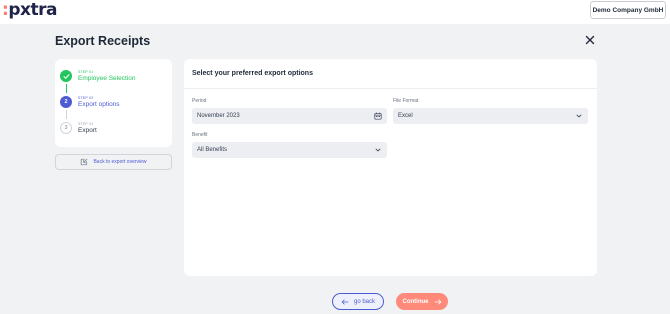  What do you see at coordinates (345, 301) in the screenshot?
I see `arrow-left-icon` at bounding box center [345, 301].